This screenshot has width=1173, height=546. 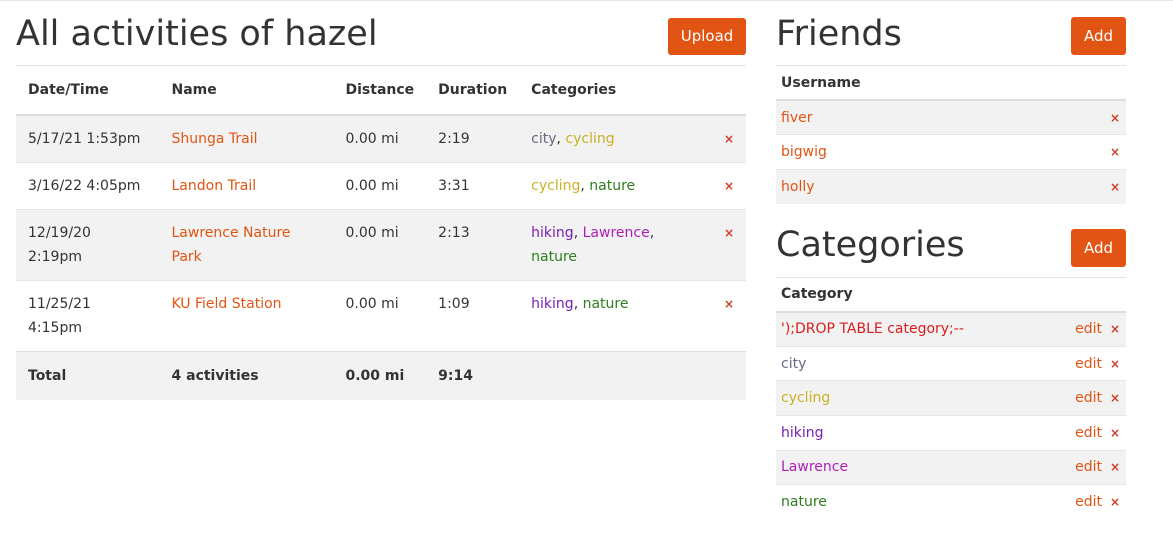 I want to click on friend-row: fiver ×, so click(x=951, y=117).